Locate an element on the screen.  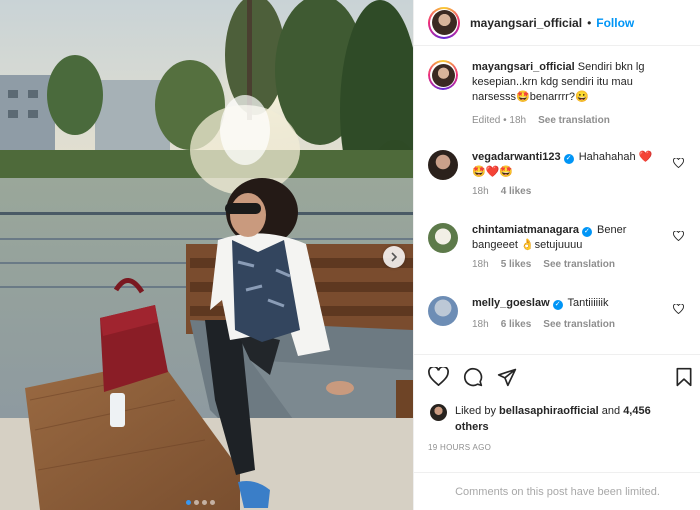
post-time: 19 HOURS AGO is located at coordinates (459, 447).